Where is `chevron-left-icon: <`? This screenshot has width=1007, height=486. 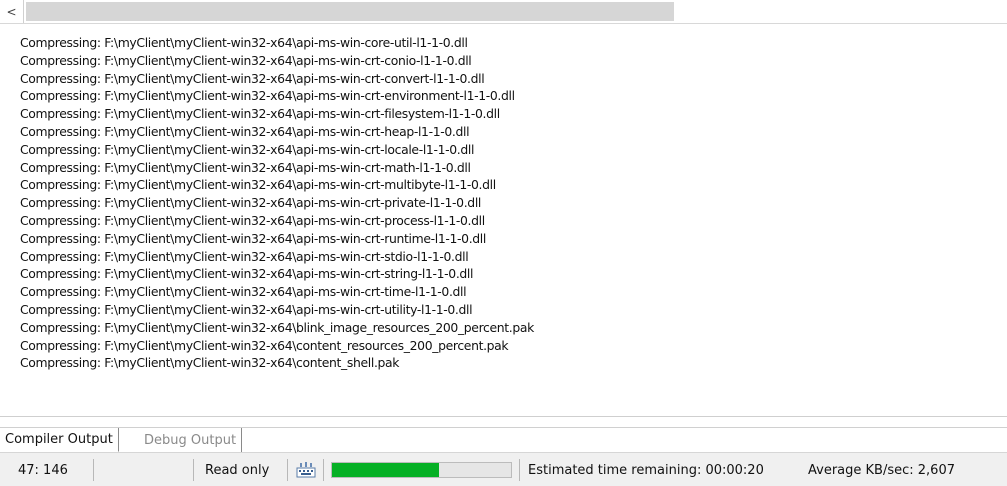
chevron-left-icon: < is located at coordinates (11, 11).